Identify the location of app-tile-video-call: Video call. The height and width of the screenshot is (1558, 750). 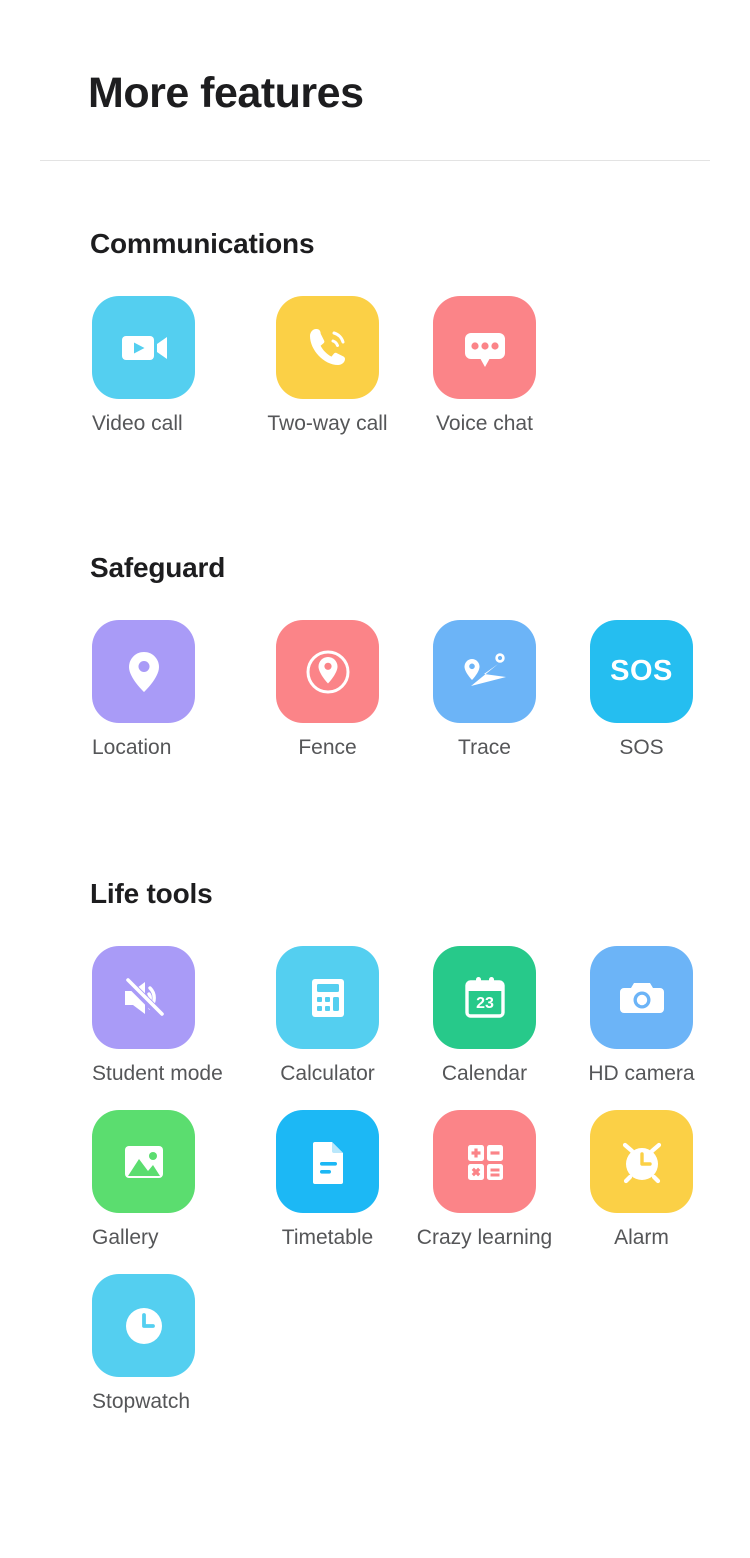
(170, 366).